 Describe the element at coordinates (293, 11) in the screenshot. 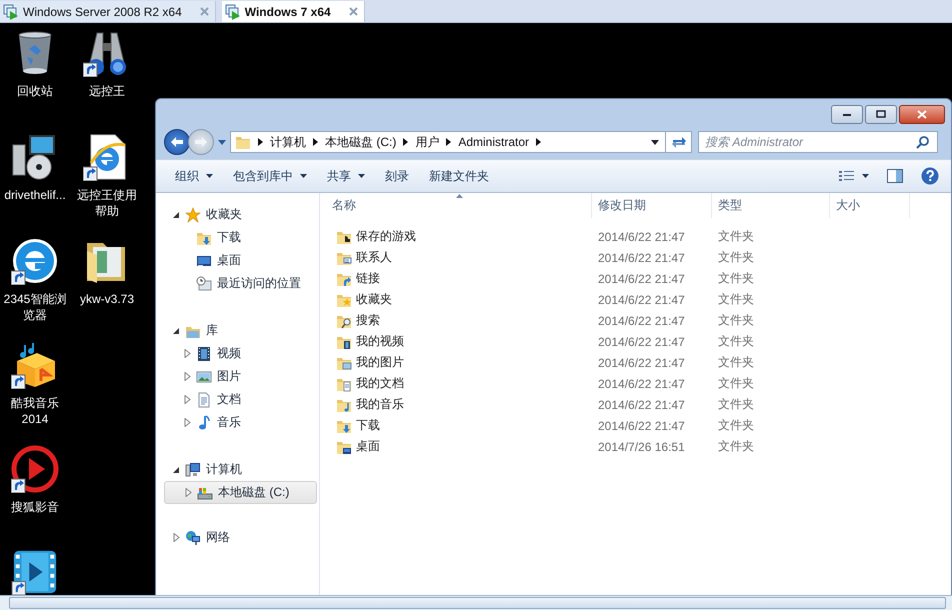

I see `vm-tab: Windows 7 x64` at that location.